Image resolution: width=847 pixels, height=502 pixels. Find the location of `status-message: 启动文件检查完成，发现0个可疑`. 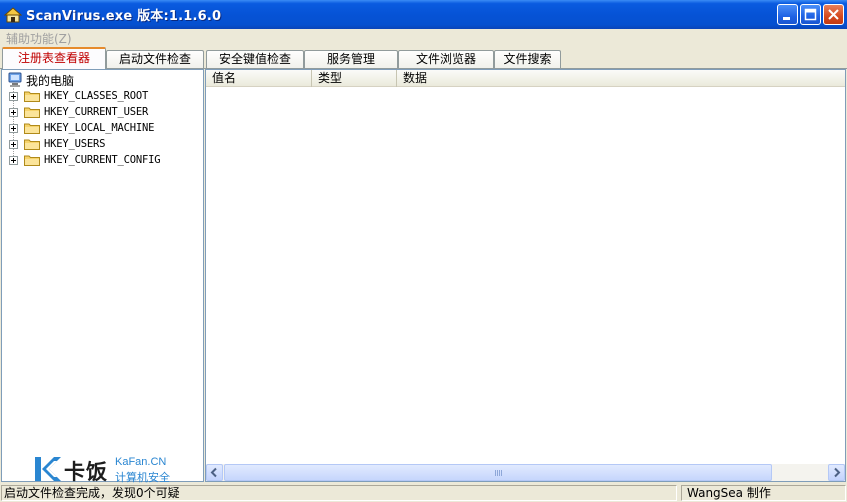

status-message: 启动文件检查完成，发现0个可疑 is located at coordinates (339, 493).